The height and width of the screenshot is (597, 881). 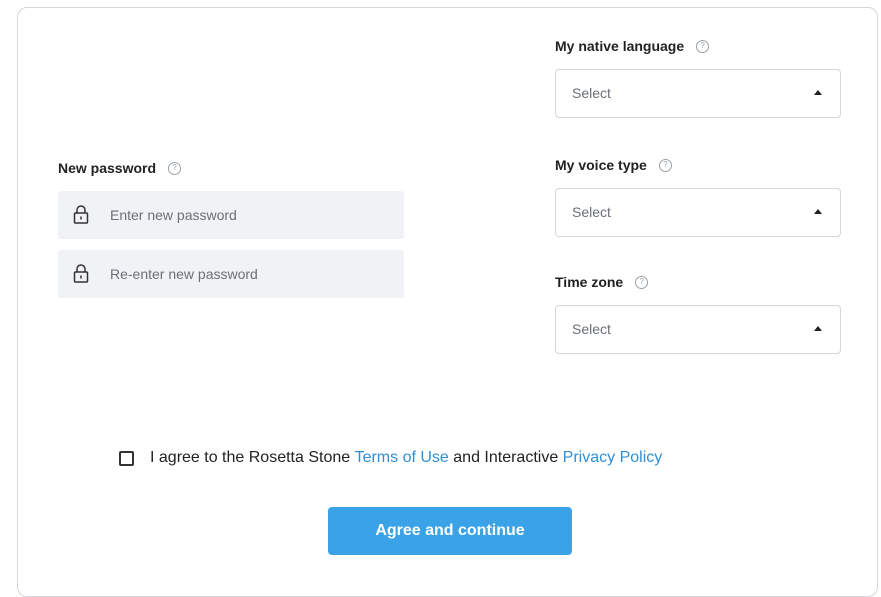 I want to click on native-language-value: Select, so click(x=591, y=93).